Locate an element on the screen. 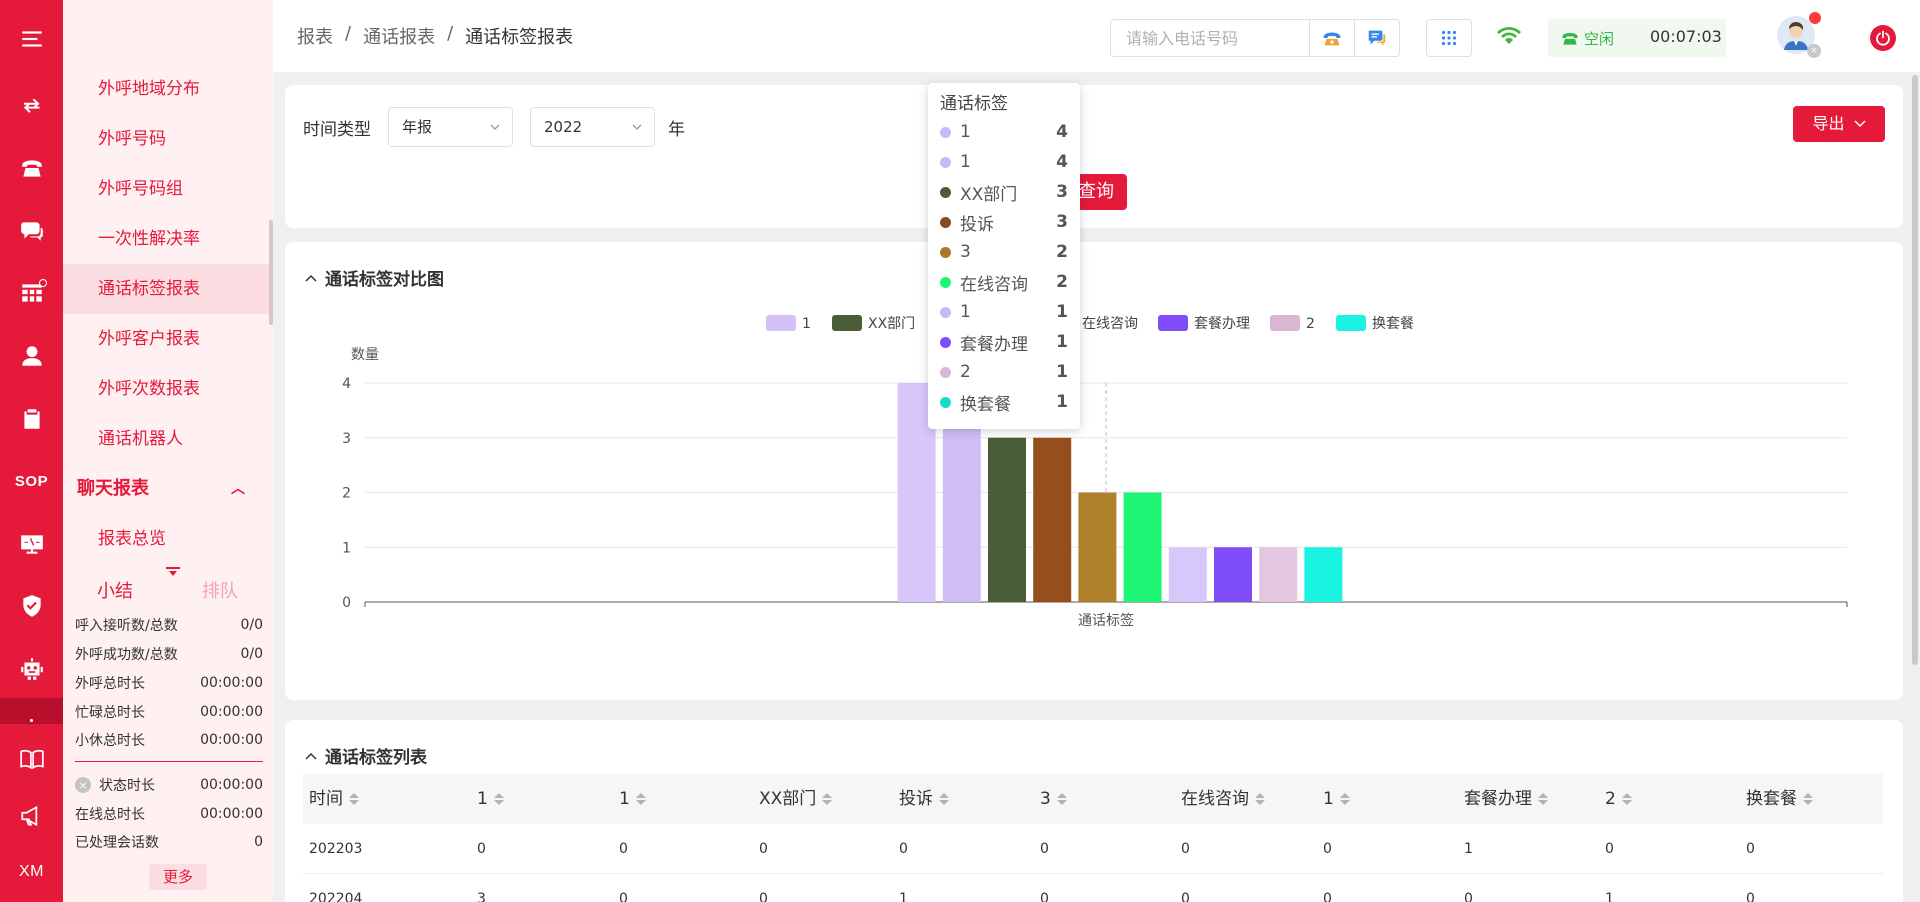 This screenshot has width=1920, height=902. breadcrumb-item: 通话报表 is located at coordinates (399, 36).